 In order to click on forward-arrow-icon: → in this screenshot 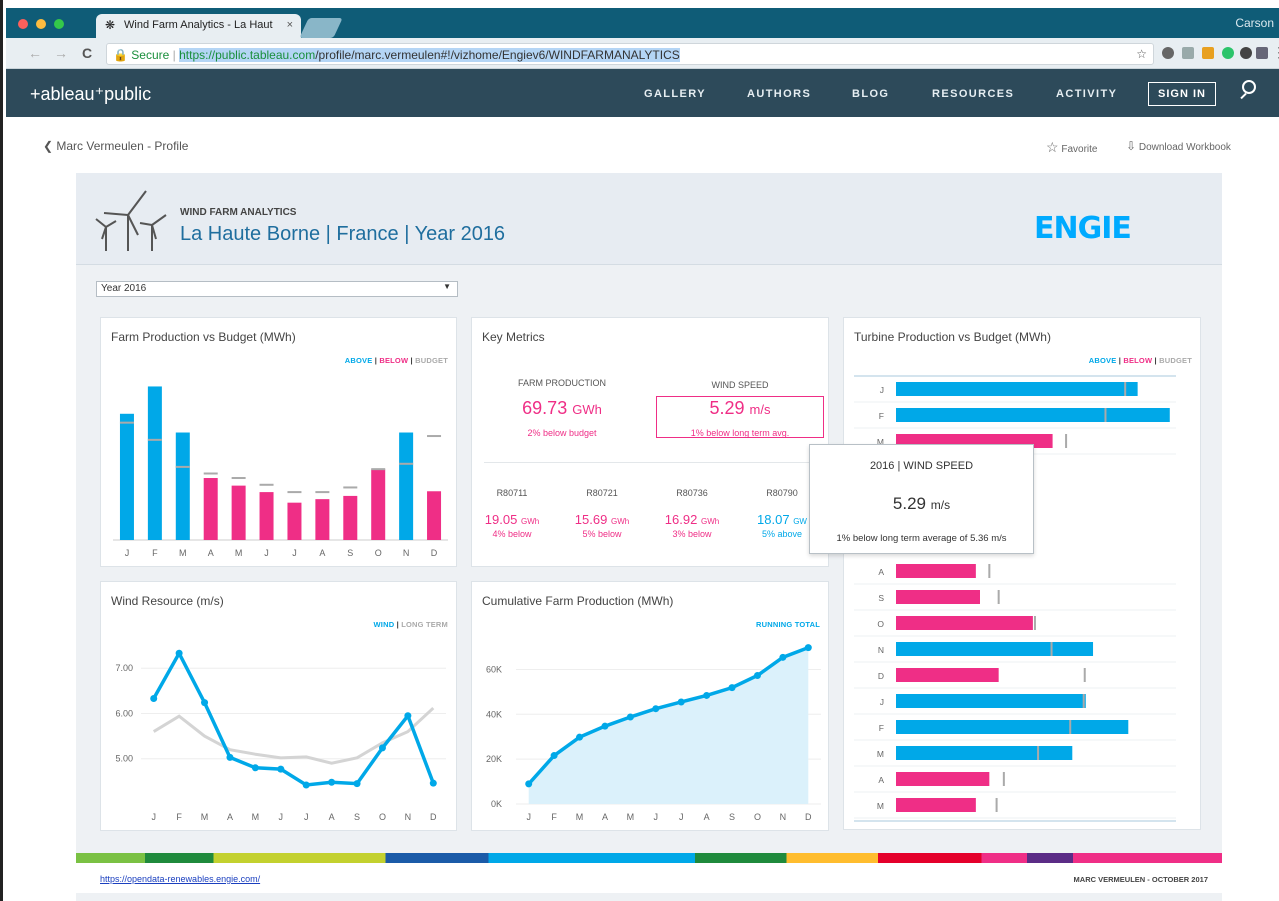, I will do `click(61, 53)`.